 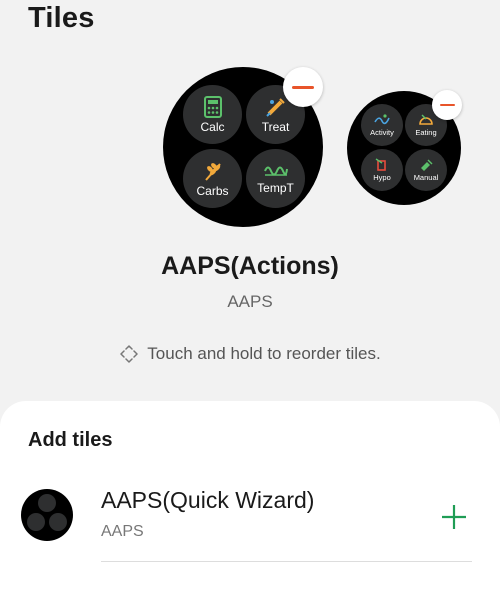 What do you see at coordinates (61, 18) in the screenshot?
I see `page-title: Tiles` at bounding box center [61, 18].